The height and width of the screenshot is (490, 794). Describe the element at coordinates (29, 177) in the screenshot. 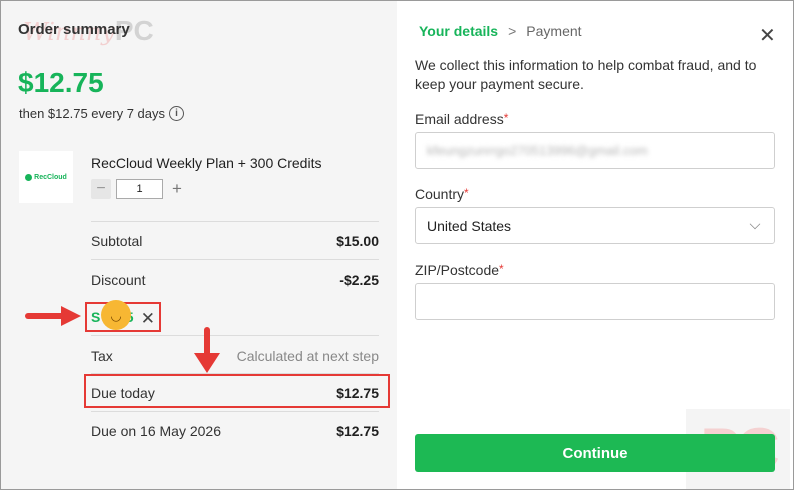

I see `reccloud-logo-icon` at that location.